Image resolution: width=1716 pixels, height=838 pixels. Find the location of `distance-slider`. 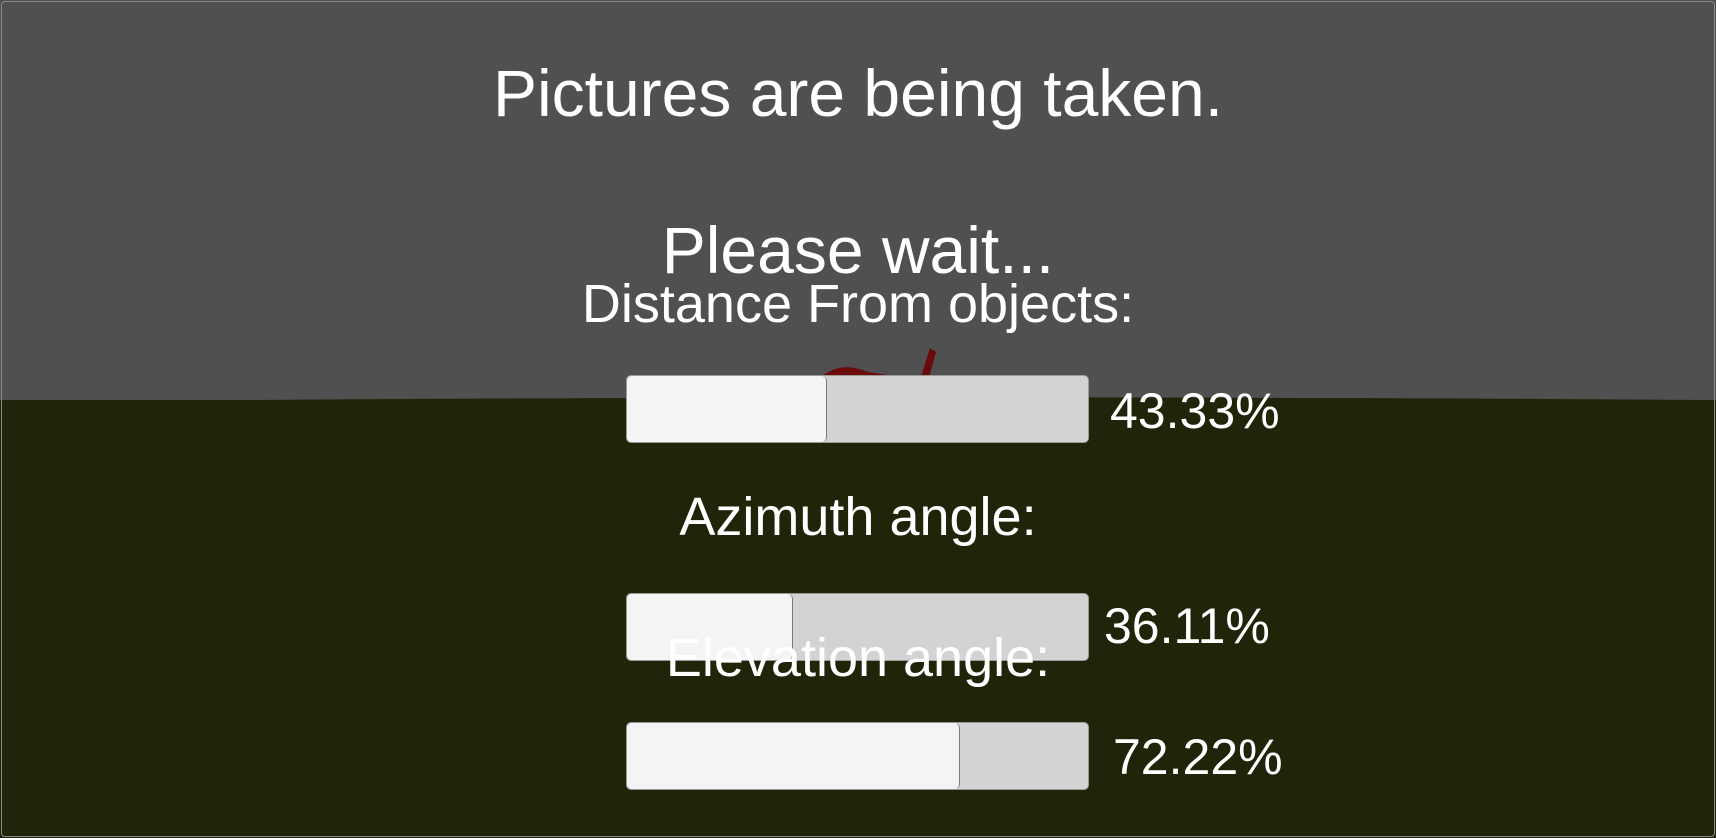

distance-slider is located at coordinates (857, 409).